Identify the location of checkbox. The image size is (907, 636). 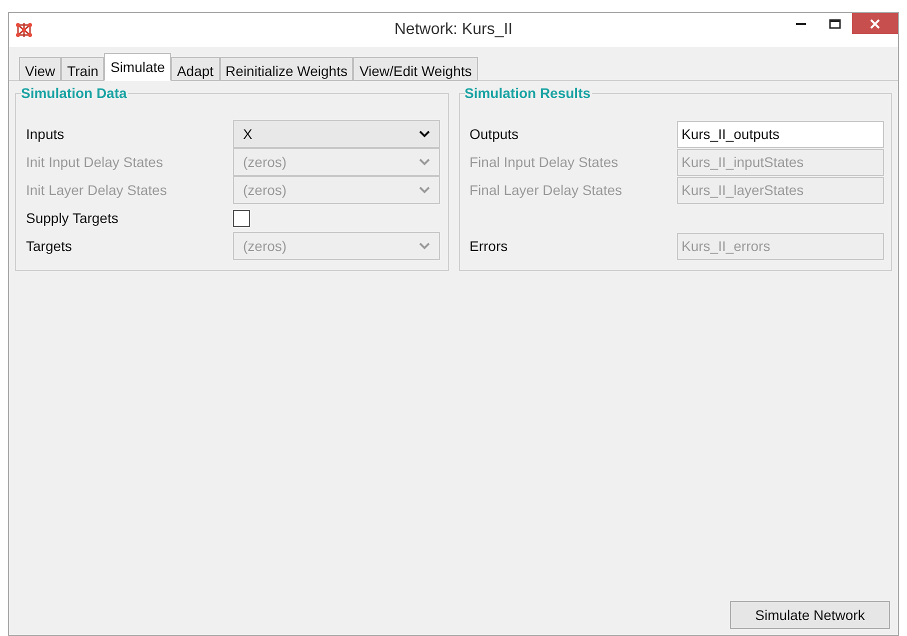
(241, 218).